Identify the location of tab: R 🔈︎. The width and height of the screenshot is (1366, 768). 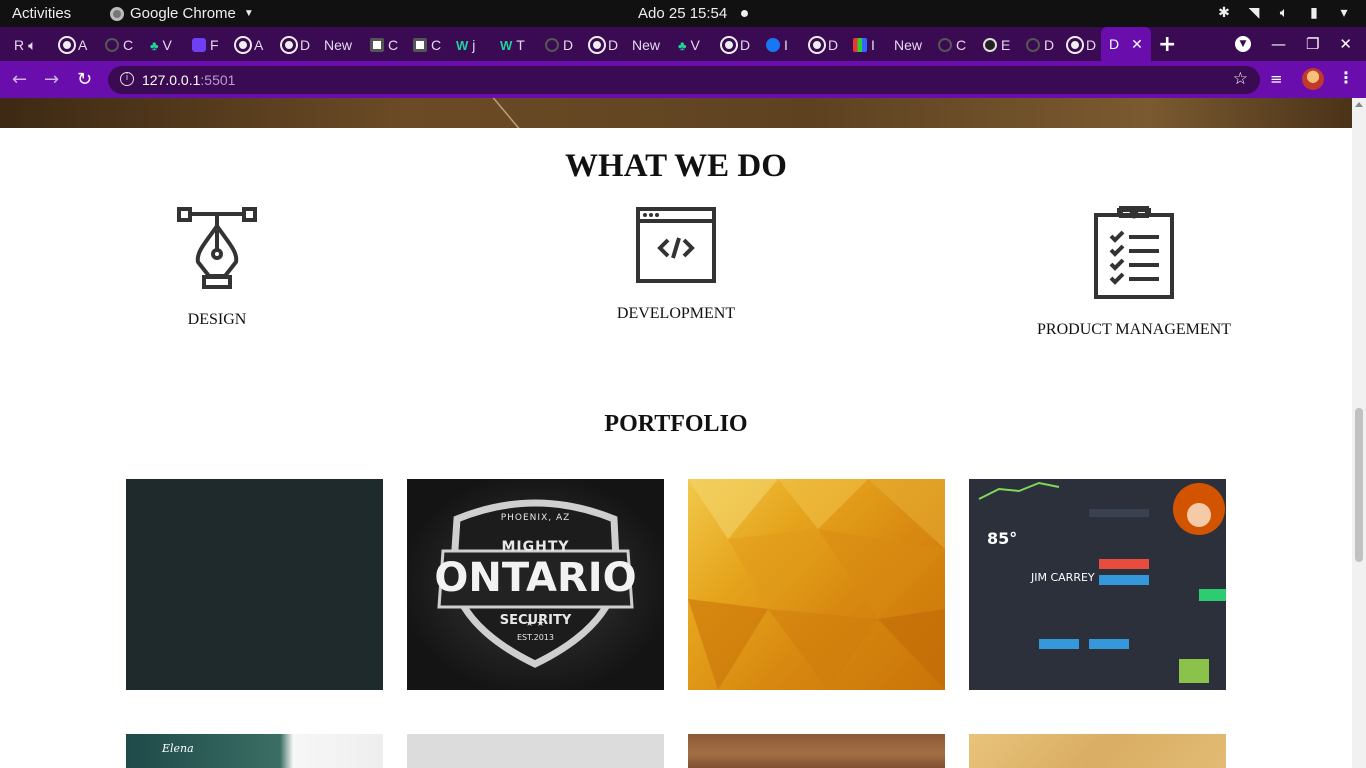
(25, 45).